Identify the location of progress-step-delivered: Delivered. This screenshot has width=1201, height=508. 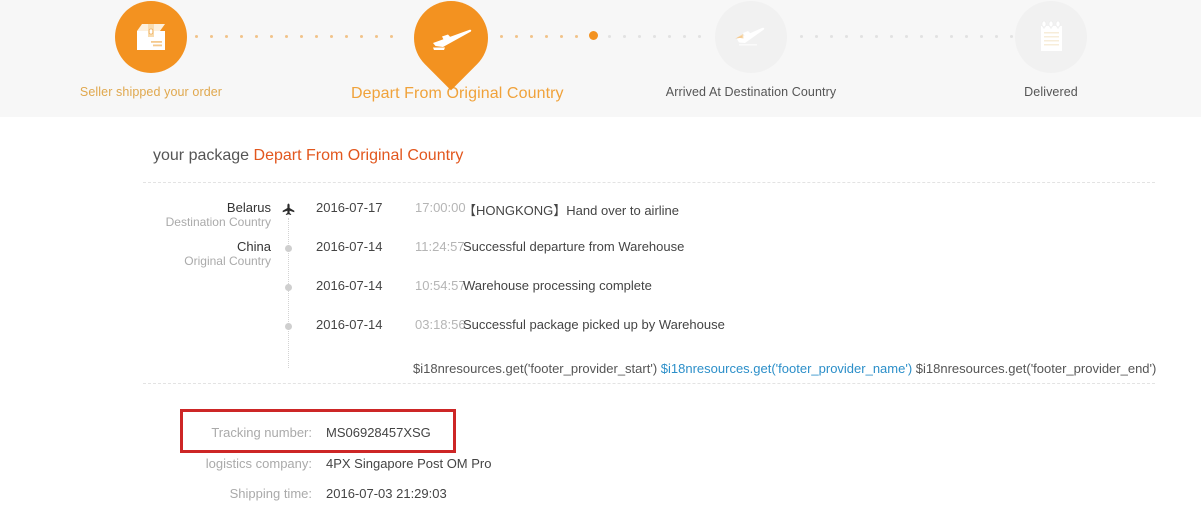
(1051, 49).